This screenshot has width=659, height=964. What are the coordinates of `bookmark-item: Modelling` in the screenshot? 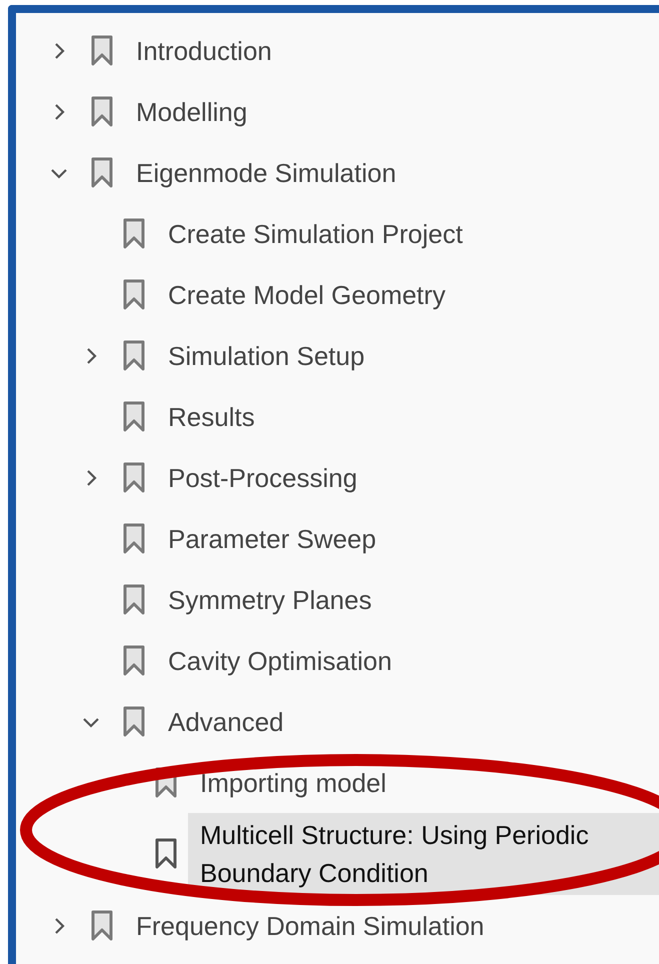 It's located at (391, 112).